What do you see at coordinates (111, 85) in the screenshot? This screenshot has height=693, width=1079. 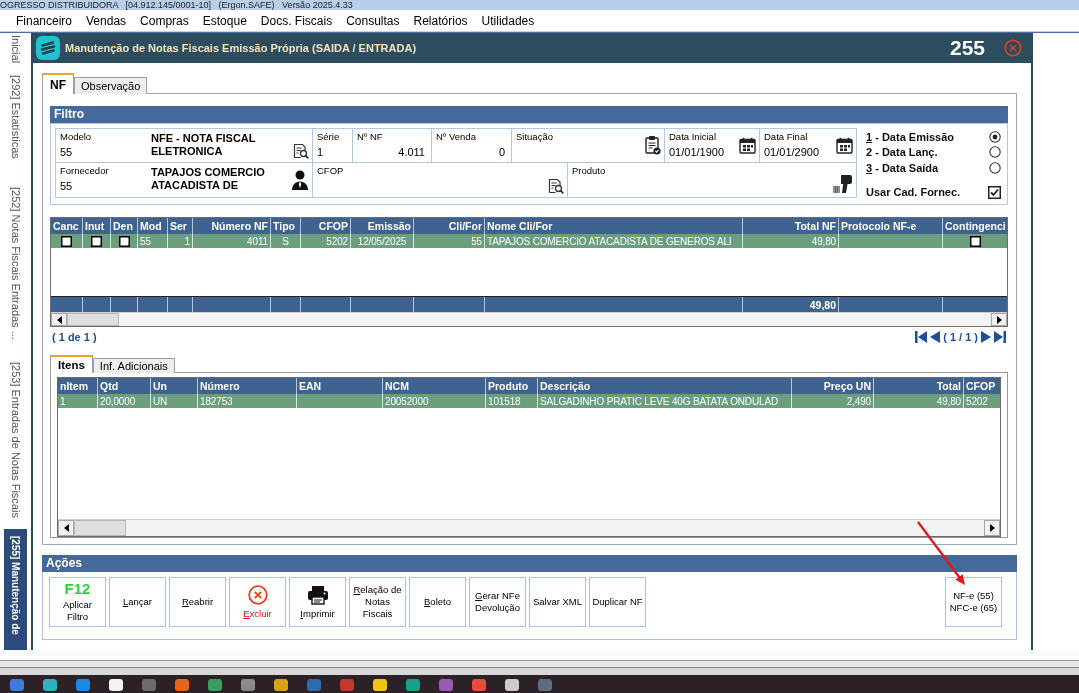 I see `tab: Observação` at bounding box center [111, 85].